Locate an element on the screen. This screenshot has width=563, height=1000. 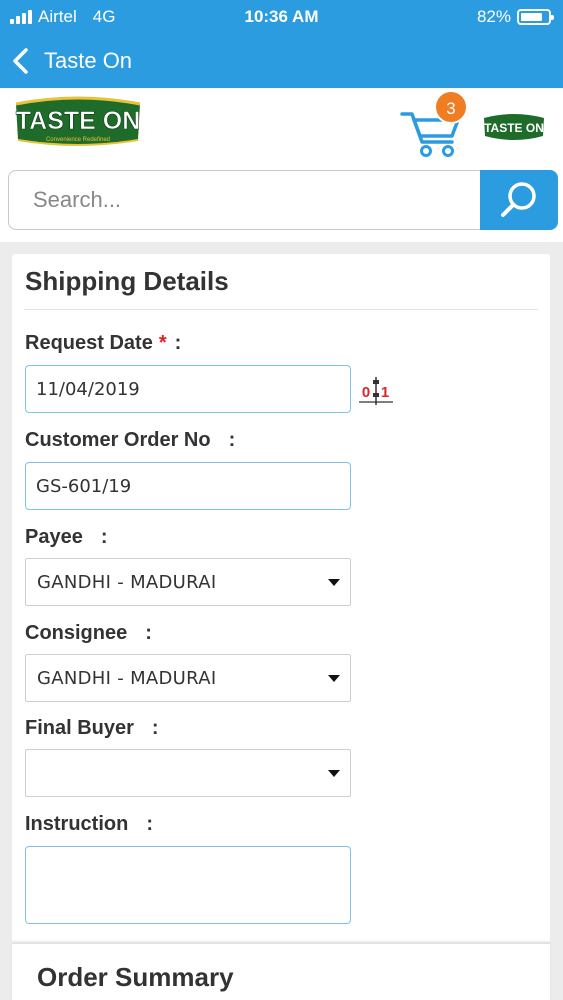
consignee-select: GANDHI - MADURAI is located at coordinates (188, 678).